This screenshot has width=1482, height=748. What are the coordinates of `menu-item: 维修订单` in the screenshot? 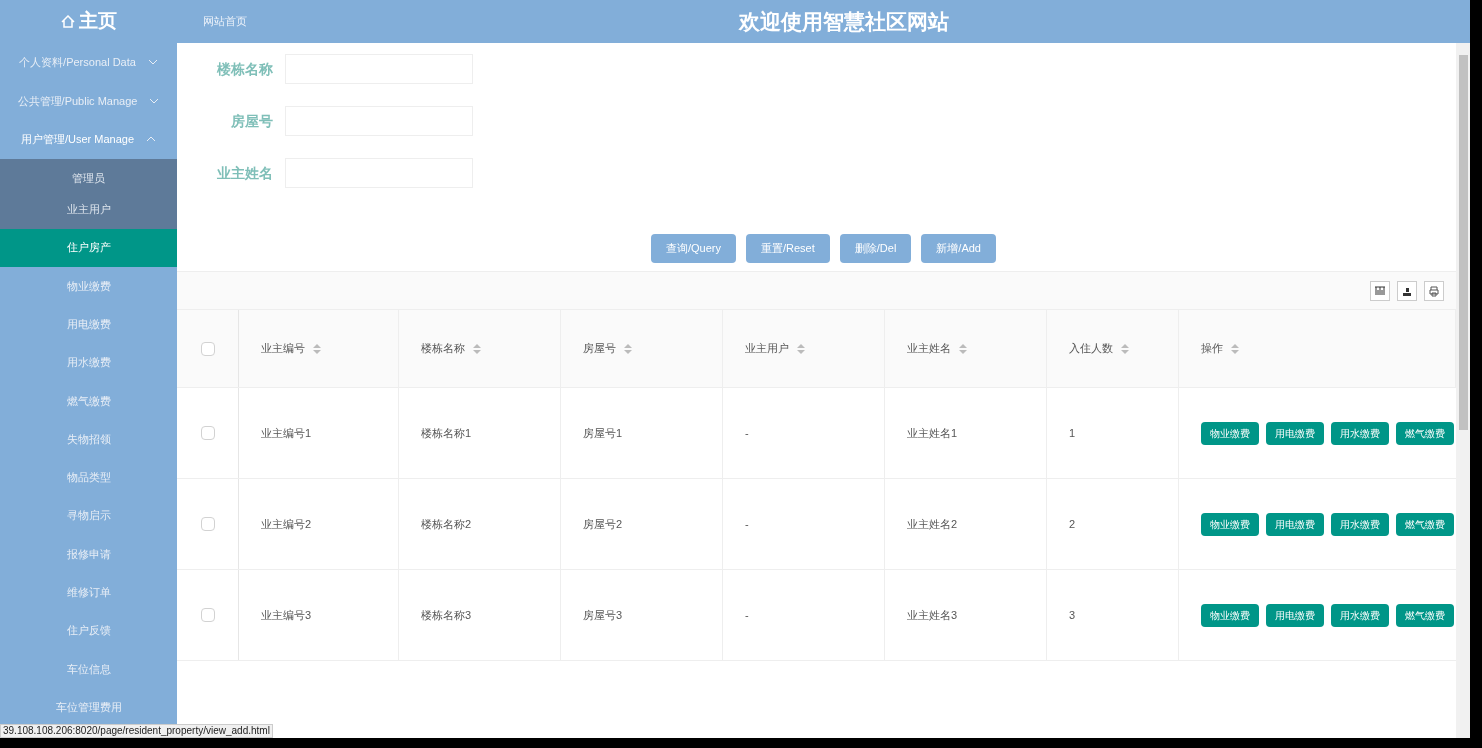 It's located at (88, 592).